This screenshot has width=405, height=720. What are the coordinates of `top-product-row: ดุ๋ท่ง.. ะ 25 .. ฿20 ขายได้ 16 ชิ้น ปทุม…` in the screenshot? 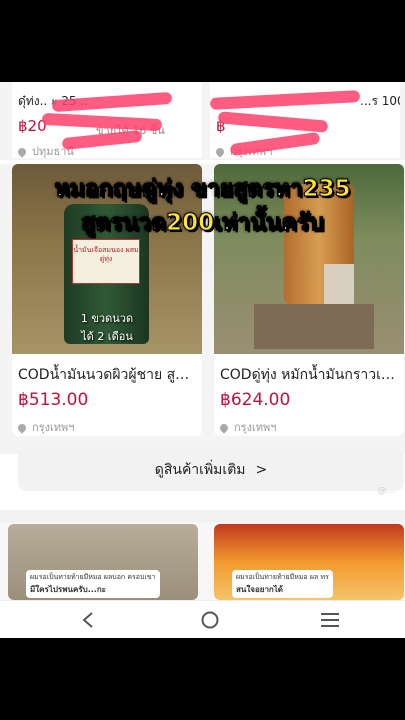 It's located at (202, 121).